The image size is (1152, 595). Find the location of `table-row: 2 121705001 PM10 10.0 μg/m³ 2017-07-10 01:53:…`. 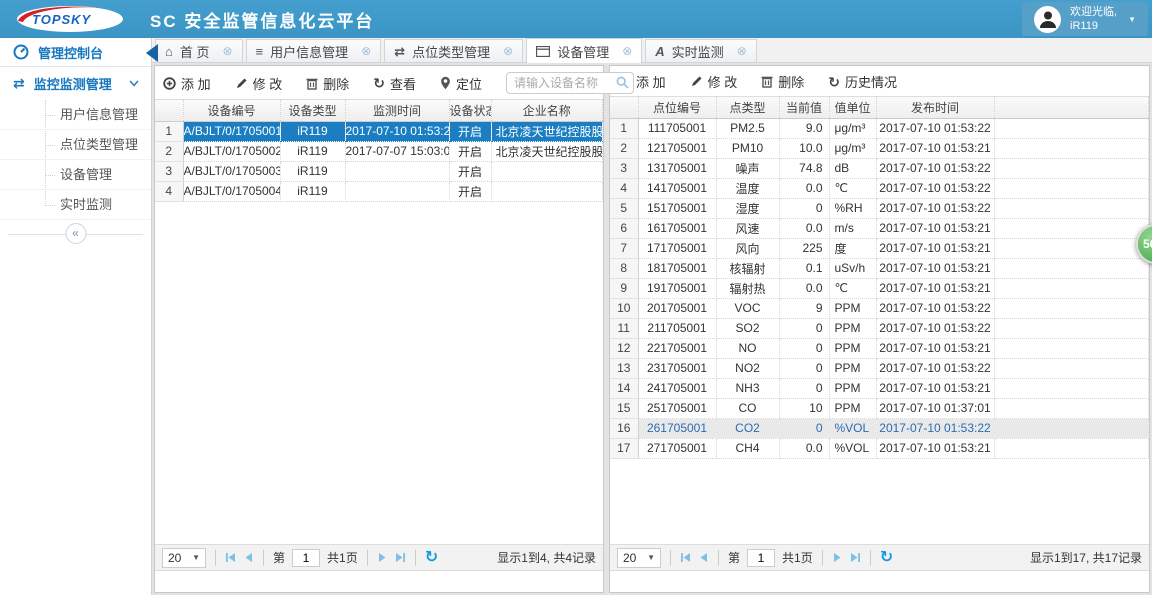

table-row: 2 121705001 PM10 10.0 μg/m³ 2017-07-10 01:53:… is located at coordinates (879, 148).